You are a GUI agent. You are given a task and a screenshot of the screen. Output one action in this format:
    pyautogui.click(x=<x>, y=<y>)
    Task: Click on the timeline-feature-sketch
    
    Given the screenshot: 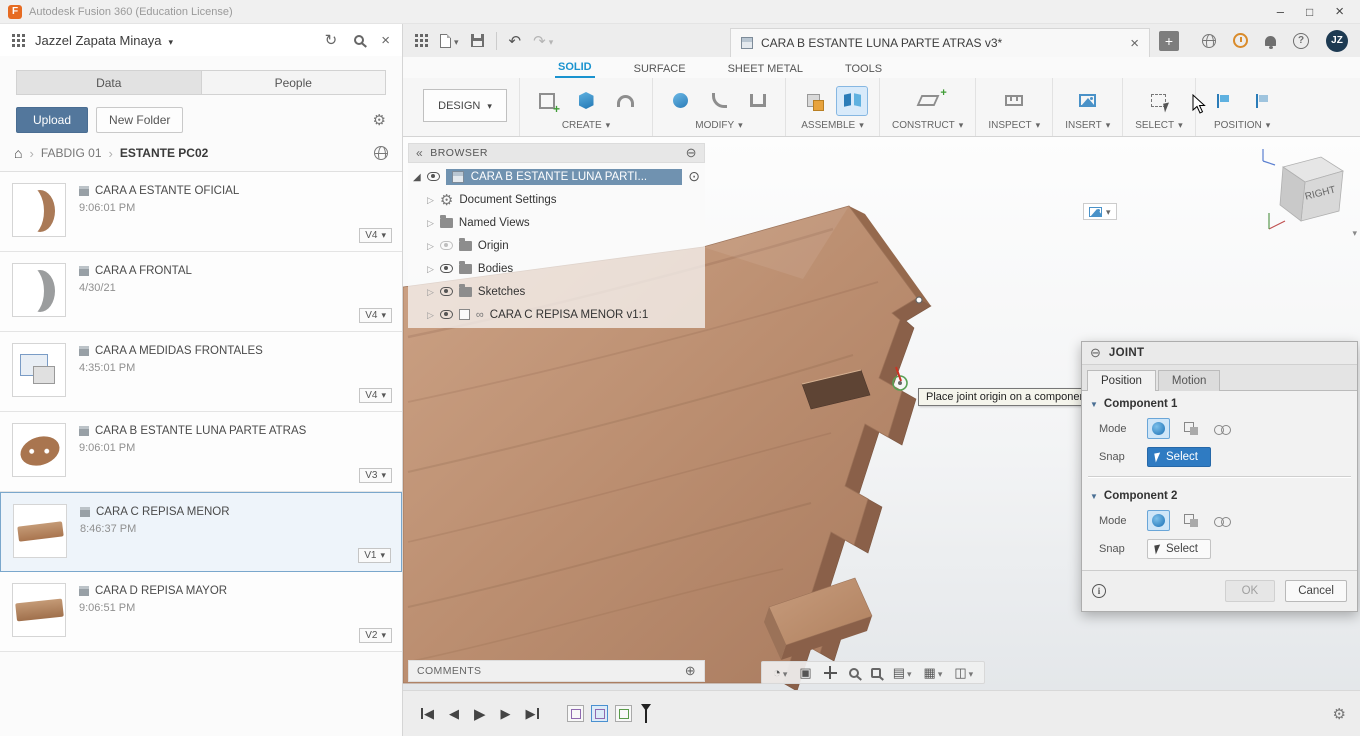 What is the action you would take?
    pyautogui.click(x=575, y=713)
    